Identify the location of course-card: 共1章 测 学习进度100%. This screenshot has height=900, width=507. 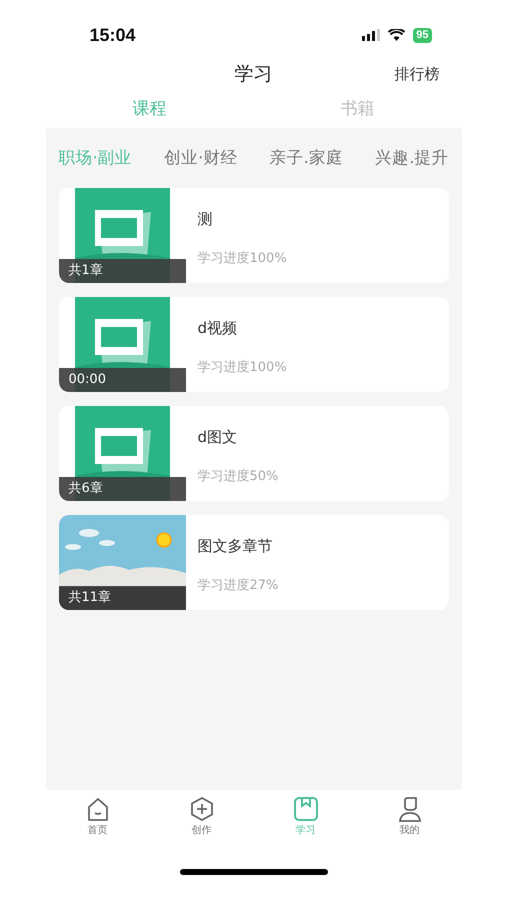
(253, 235).